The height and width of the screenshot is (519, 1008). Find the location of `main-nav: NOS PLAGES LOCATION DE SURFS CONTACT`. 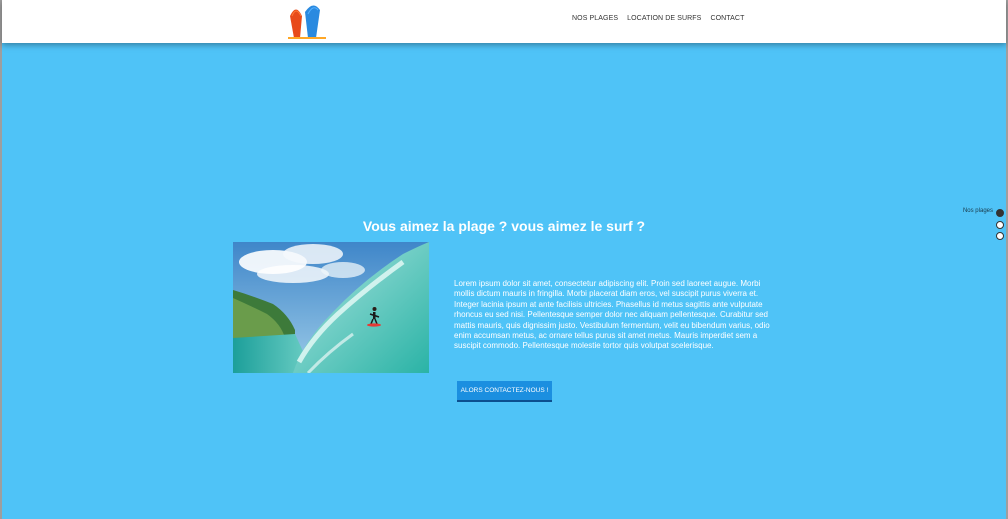

main-nav: NOS PLAGES LOCATION DE SURFS CONTACT is located at coordinates (658, 18).